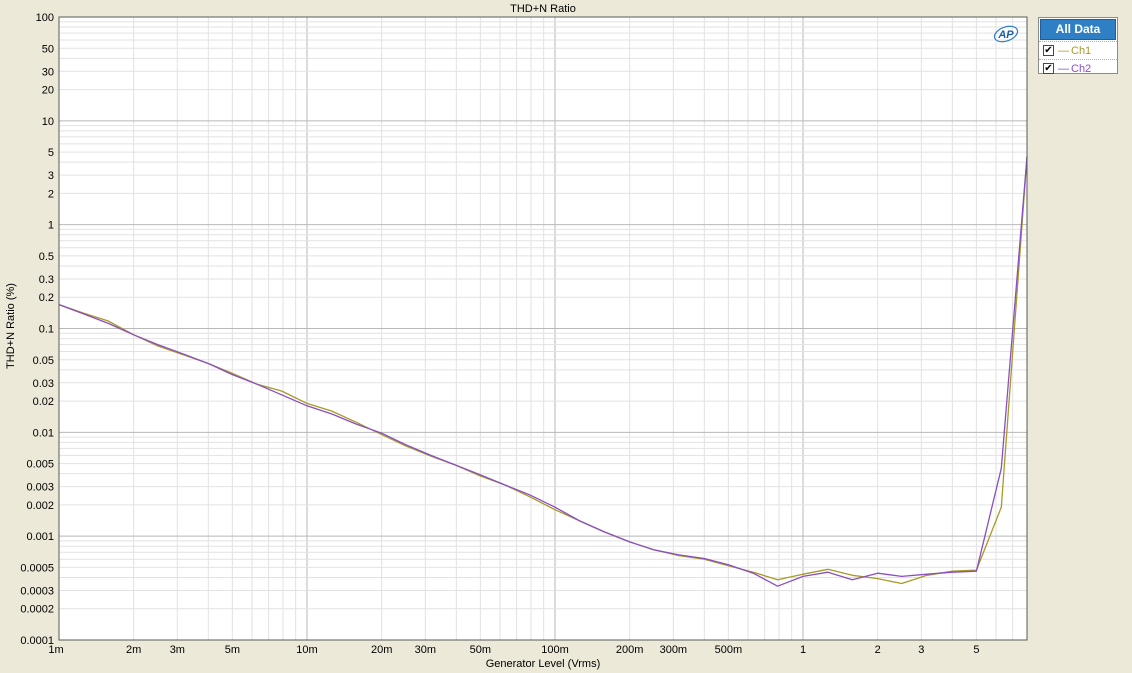  I want to click on x-tick-label: 500m, so click(729, 650).